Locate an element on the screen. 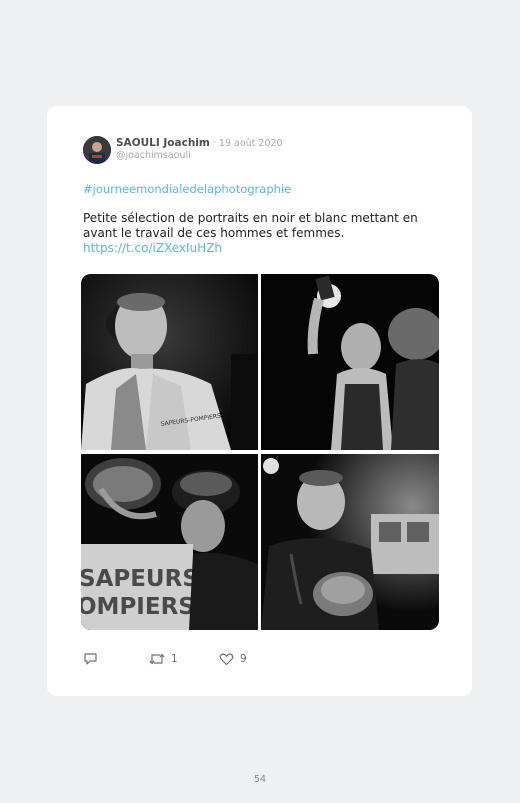  retweet-count: 1 is located at coordinates (174, 659).